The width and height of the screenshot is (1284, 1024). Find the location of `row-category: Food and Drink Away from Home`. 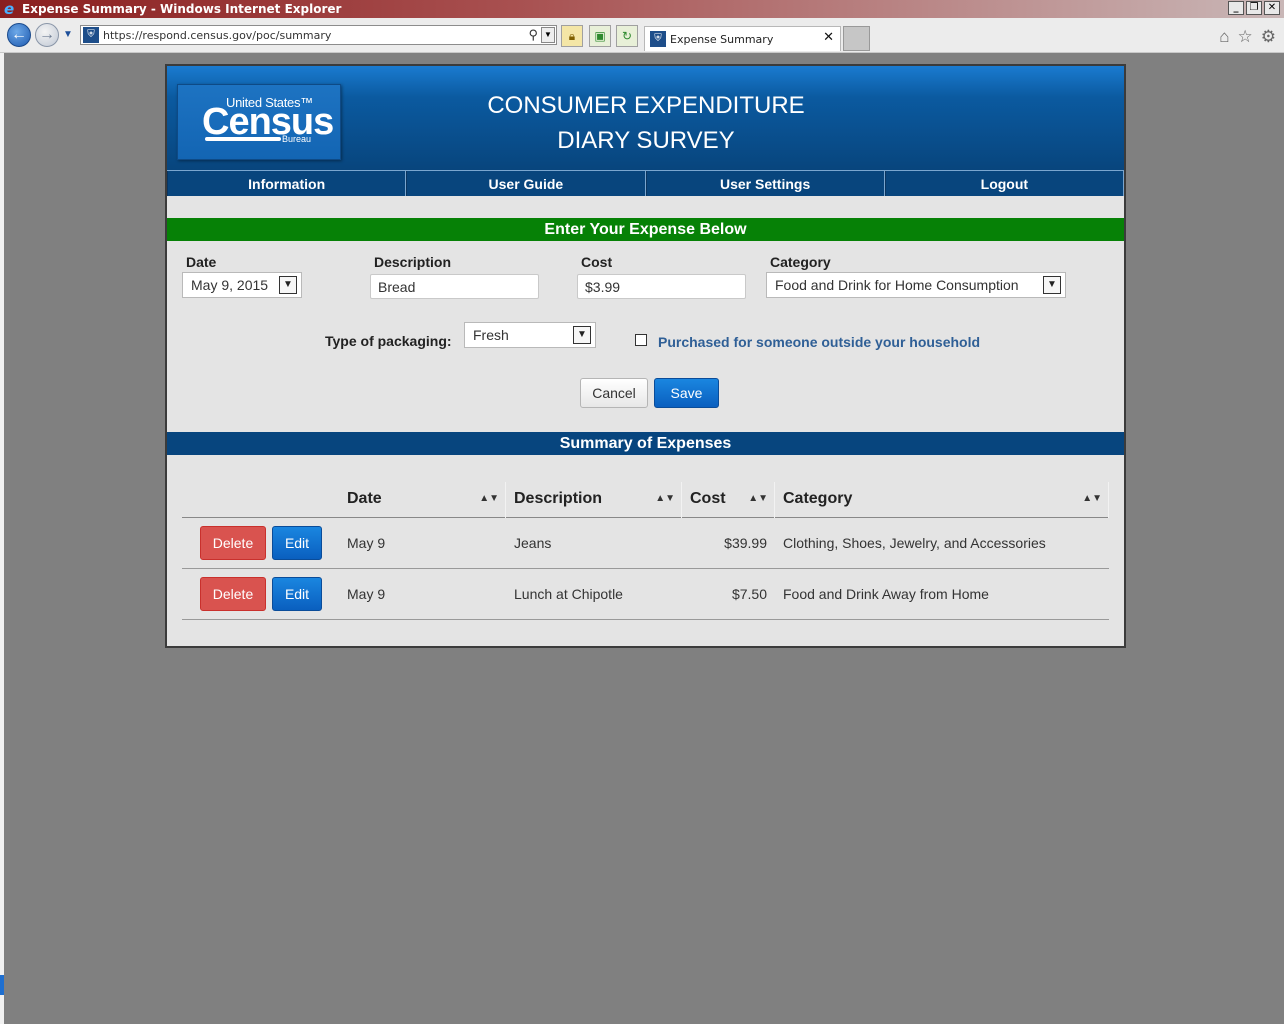

row-category: Food and Drink Away from Home is located at coordinates (886, 594).